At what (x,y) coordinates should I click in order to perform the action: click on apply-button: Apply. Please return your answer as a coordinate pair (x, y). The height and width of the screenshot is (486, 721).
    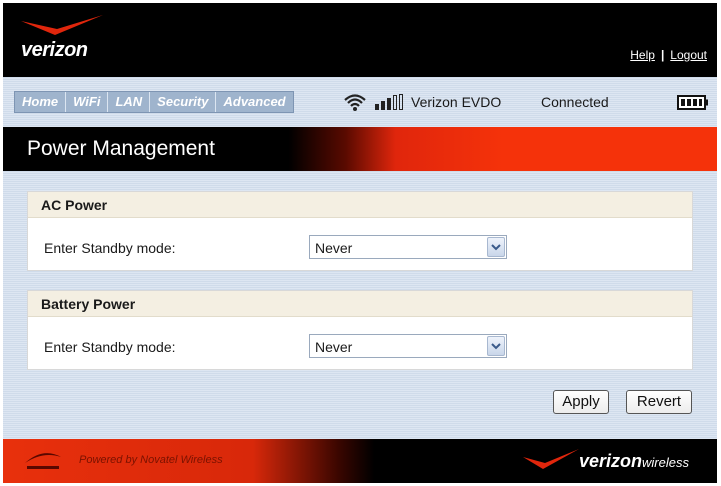
    Looking at the image, I should click on (581, 402).